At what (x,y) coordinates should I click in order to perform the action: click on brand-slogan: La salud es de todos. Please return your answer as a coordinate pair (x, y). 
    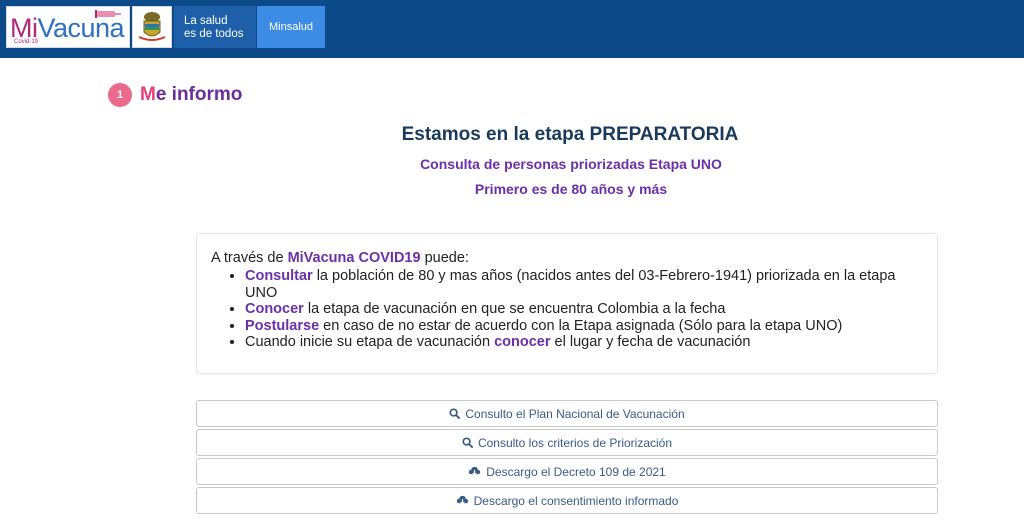
    Looking at the image, I should click on (215, 27).